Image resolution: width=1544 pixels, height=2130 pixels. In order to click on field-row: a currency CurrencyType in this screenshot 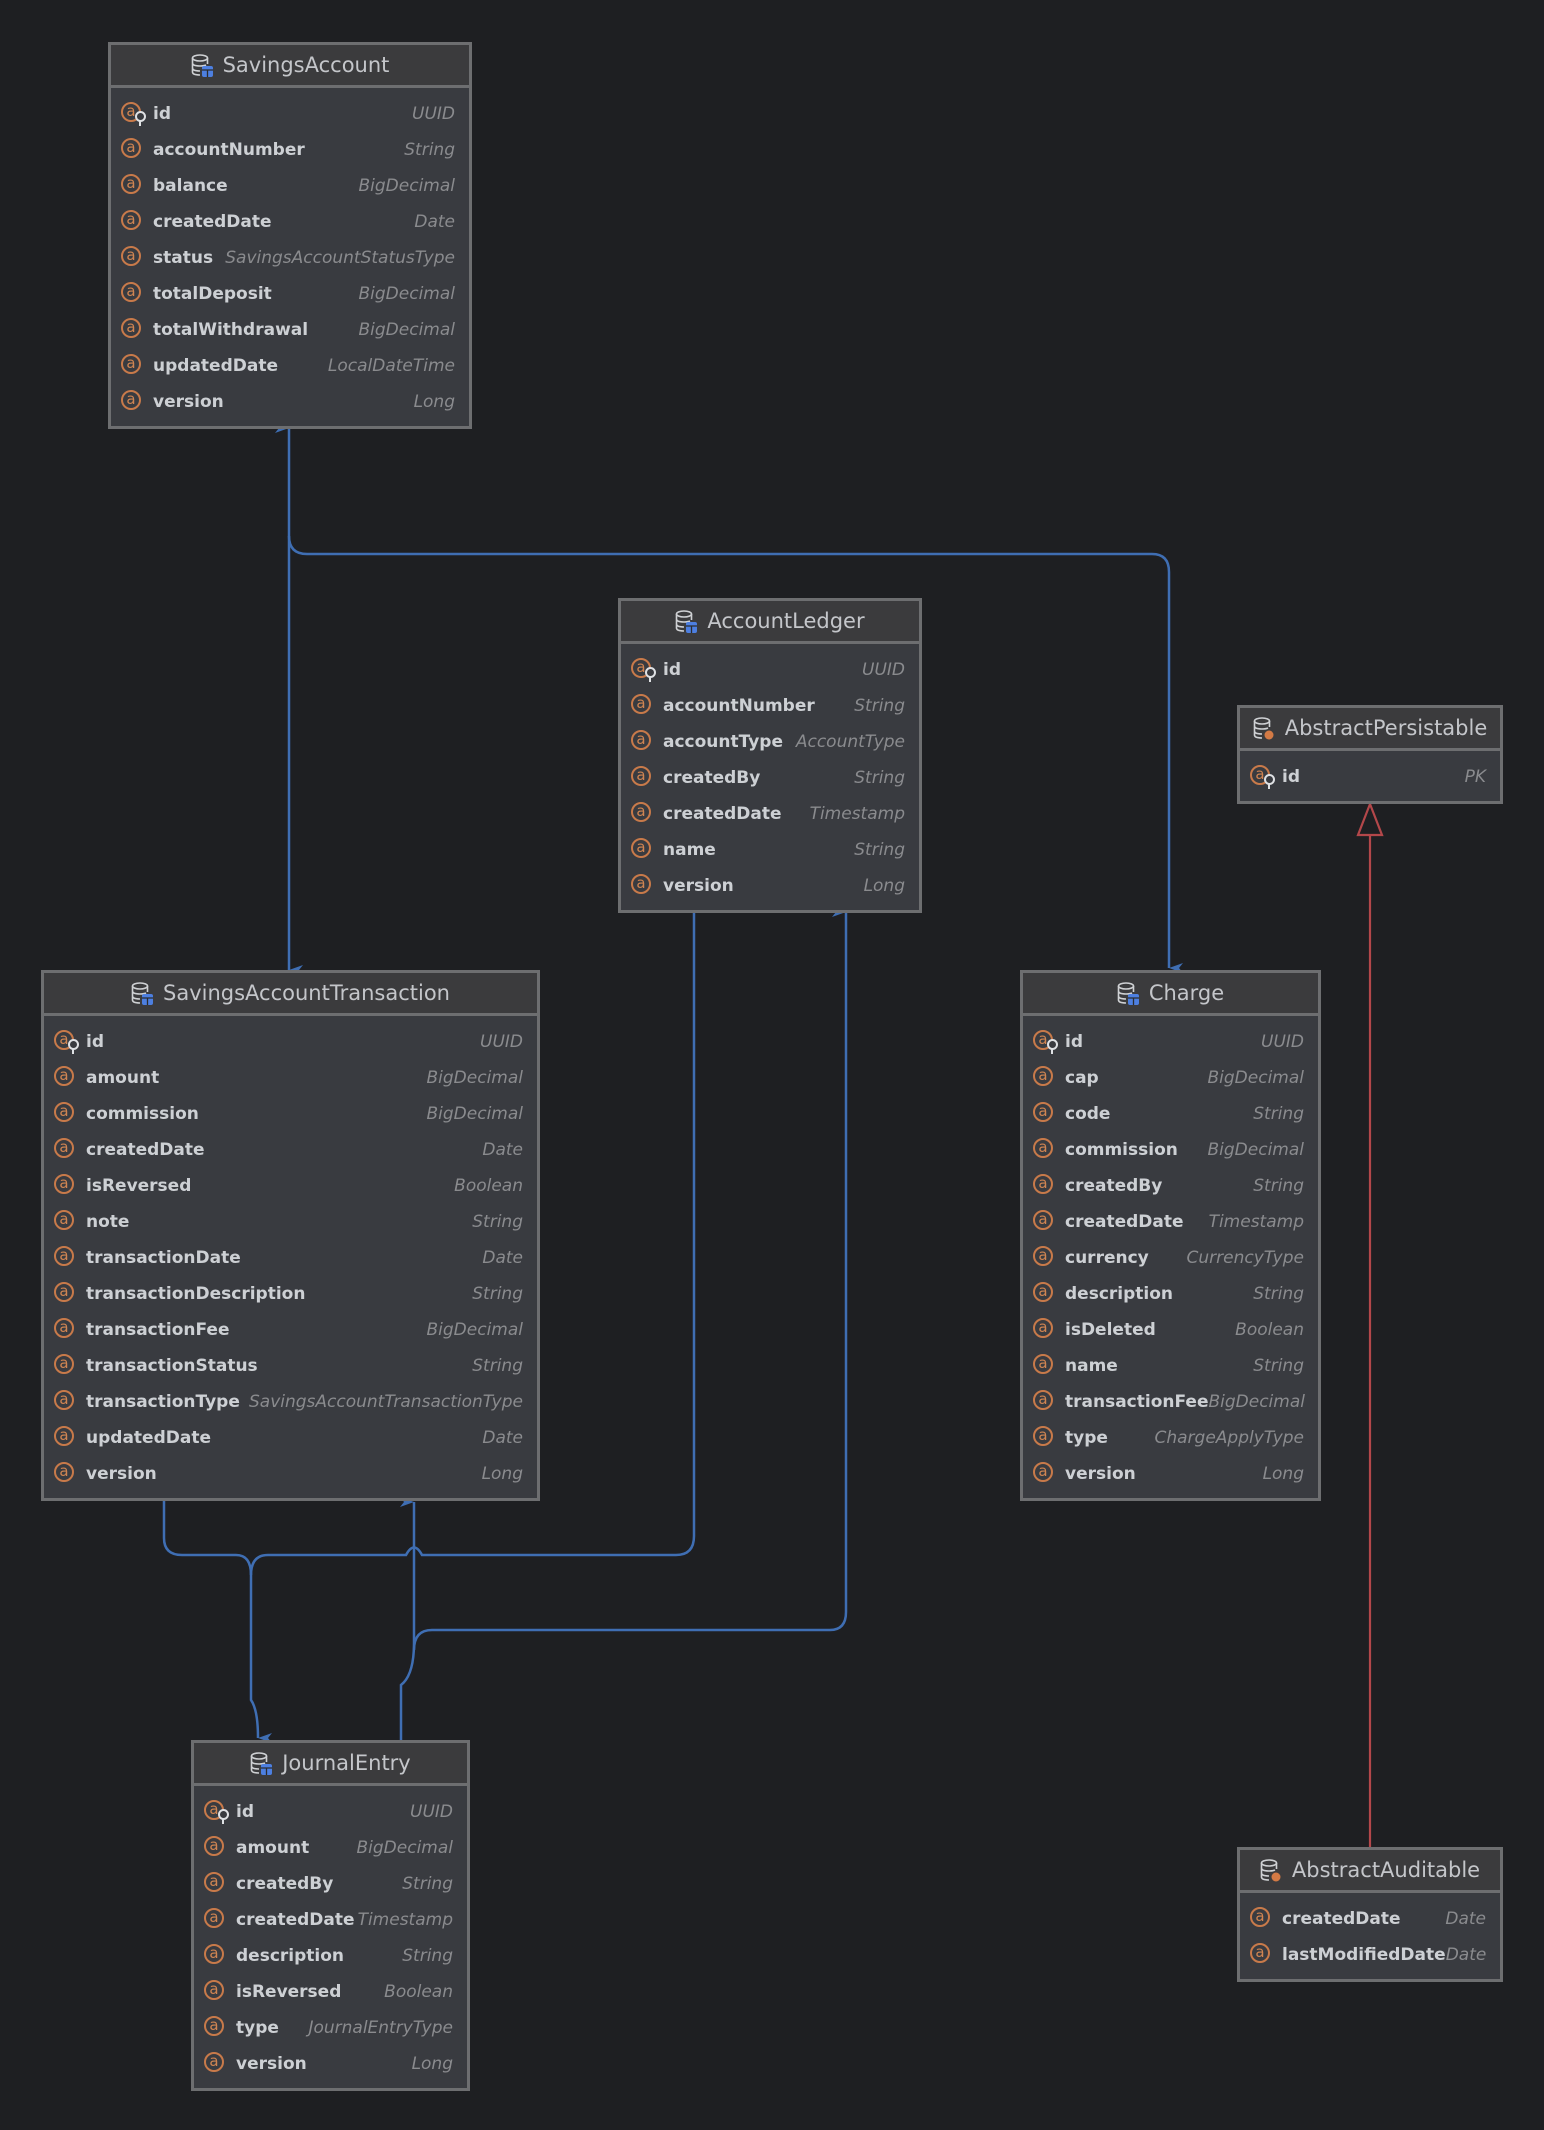, I will do `click(1170, 1258)`.